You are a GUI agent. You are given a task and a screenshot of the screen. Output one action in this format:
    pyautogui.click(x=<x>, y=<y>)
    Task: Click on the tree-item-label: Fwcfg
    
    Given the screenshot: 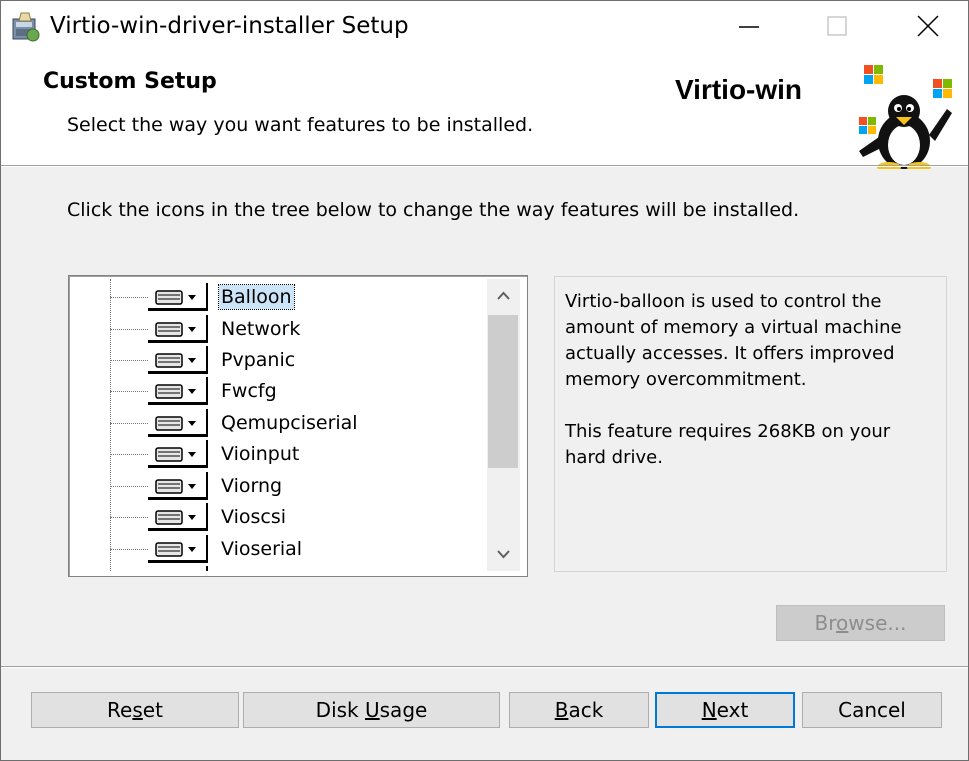 What is the action you would take?
    pyautogui.click(x=249, y=391)
    